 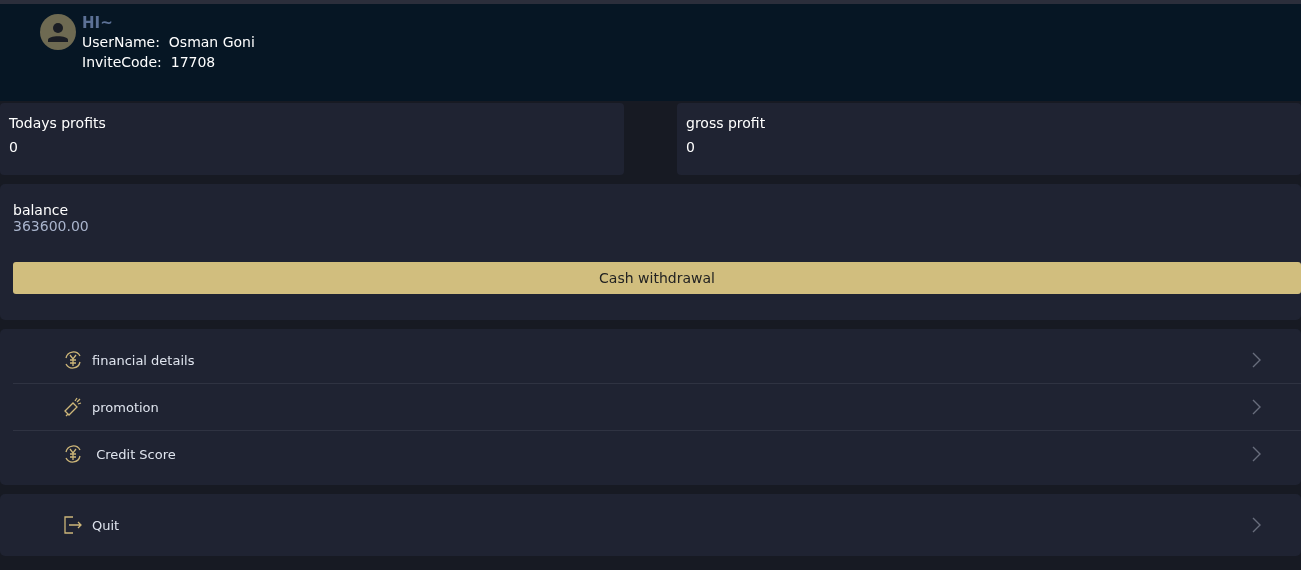 What do you see at coordinates (667, 454) in the screenshot?
I see `menu-item: Credit Score` at bounding box center [667, 454].